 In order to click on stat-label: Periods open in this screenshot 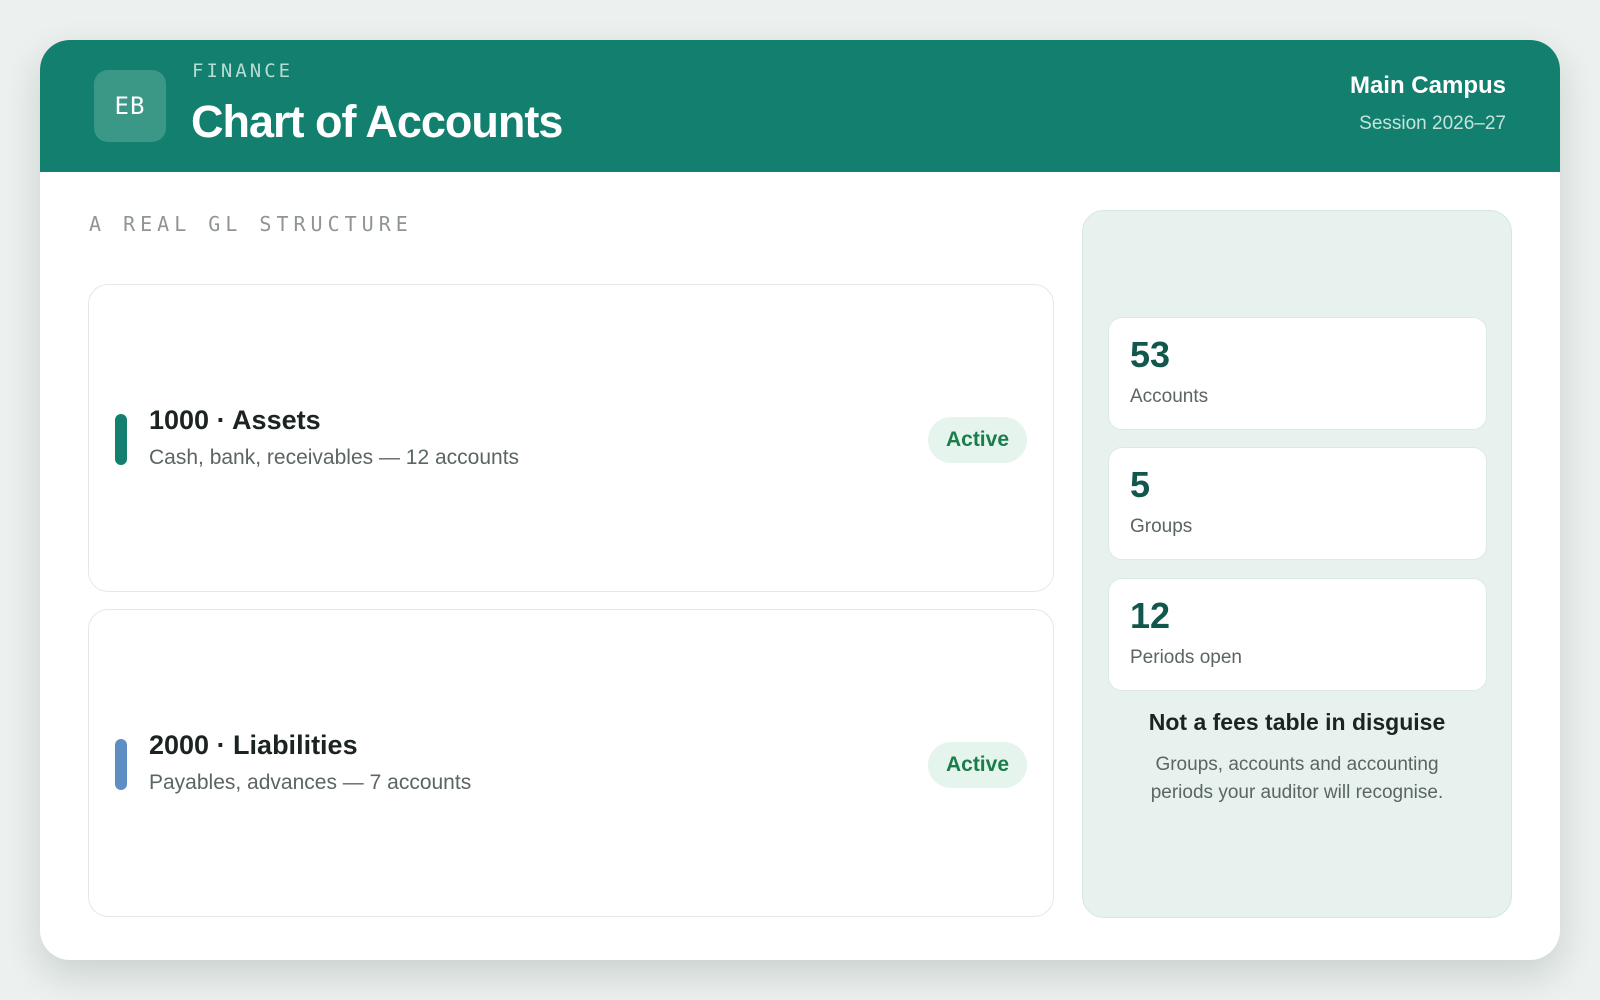, I will do `click(1186, 657)`.